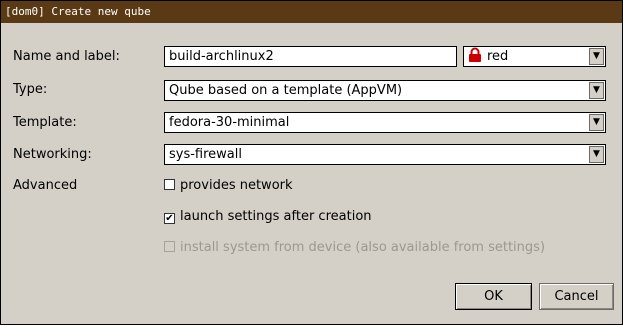  I want to click on advanced-label: Advanced, so click(45, 185).